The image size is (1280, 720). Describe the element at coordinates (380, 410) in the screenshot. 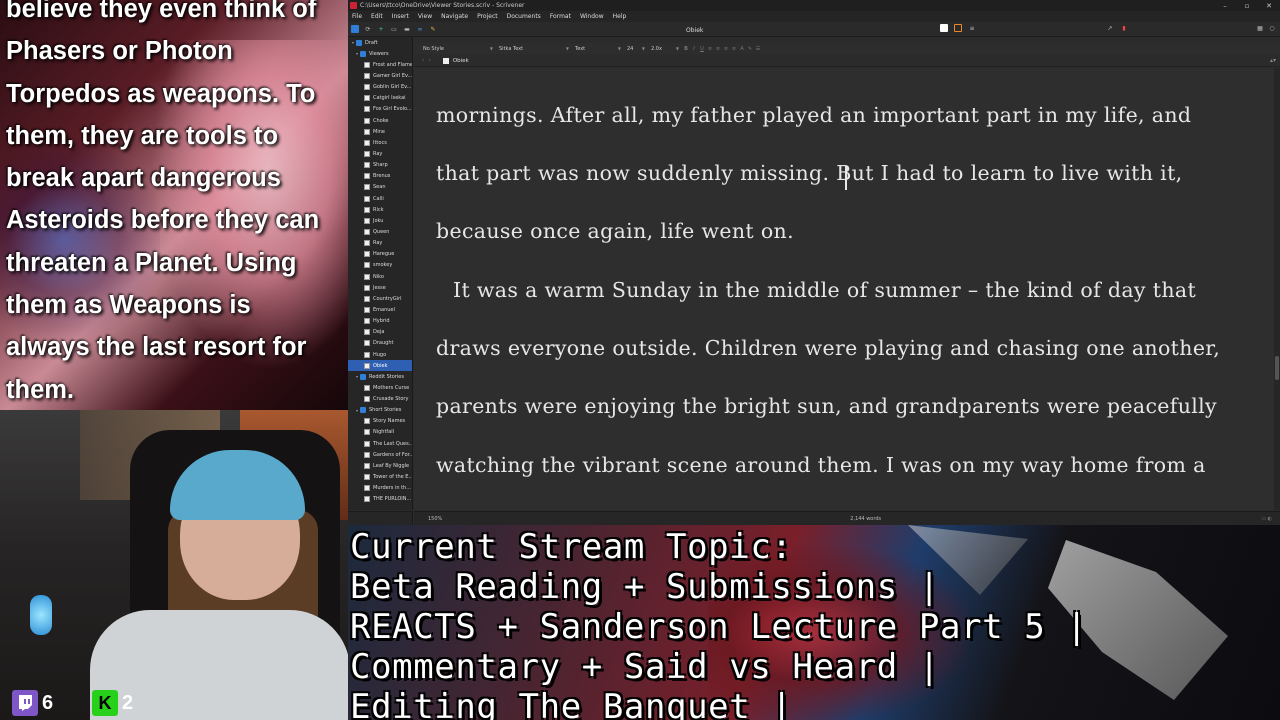

I see `binder-item: ▾ Short Stories` at that location.